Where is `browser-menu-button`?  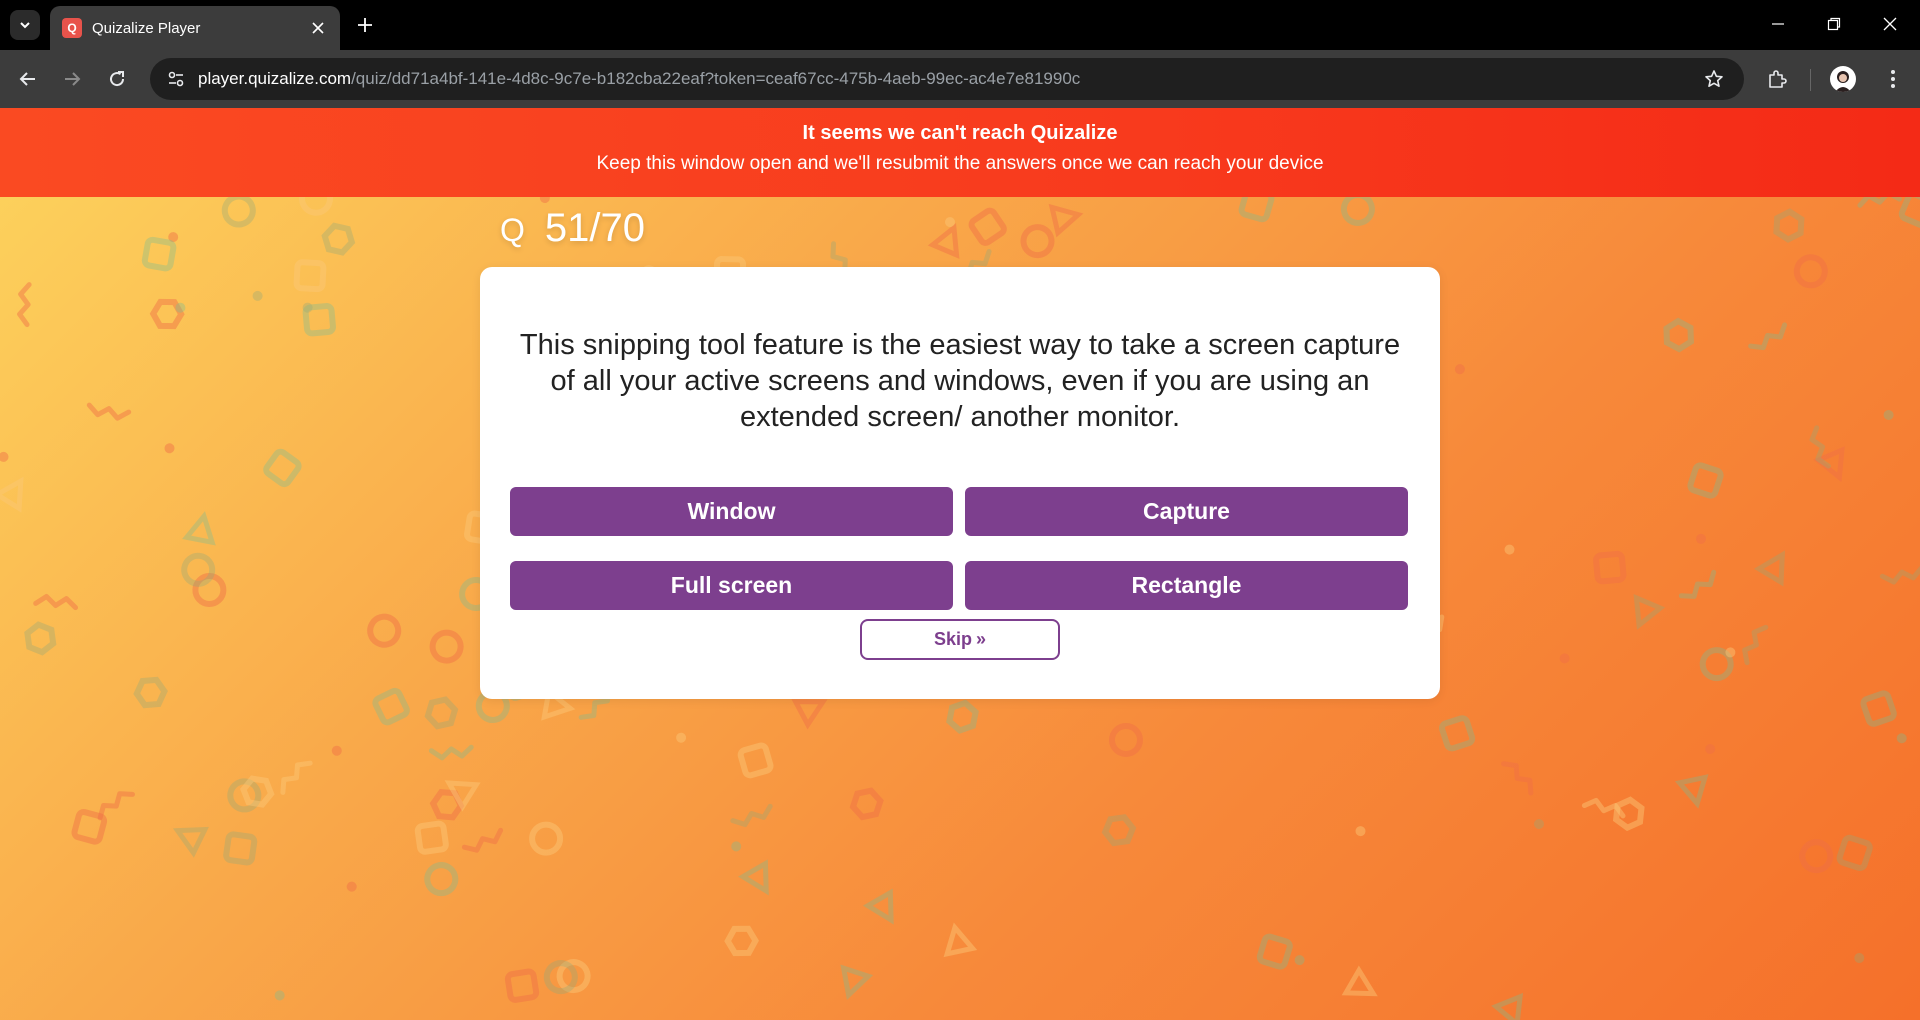 browser-menu-button is located at coordinates (1893, 79).